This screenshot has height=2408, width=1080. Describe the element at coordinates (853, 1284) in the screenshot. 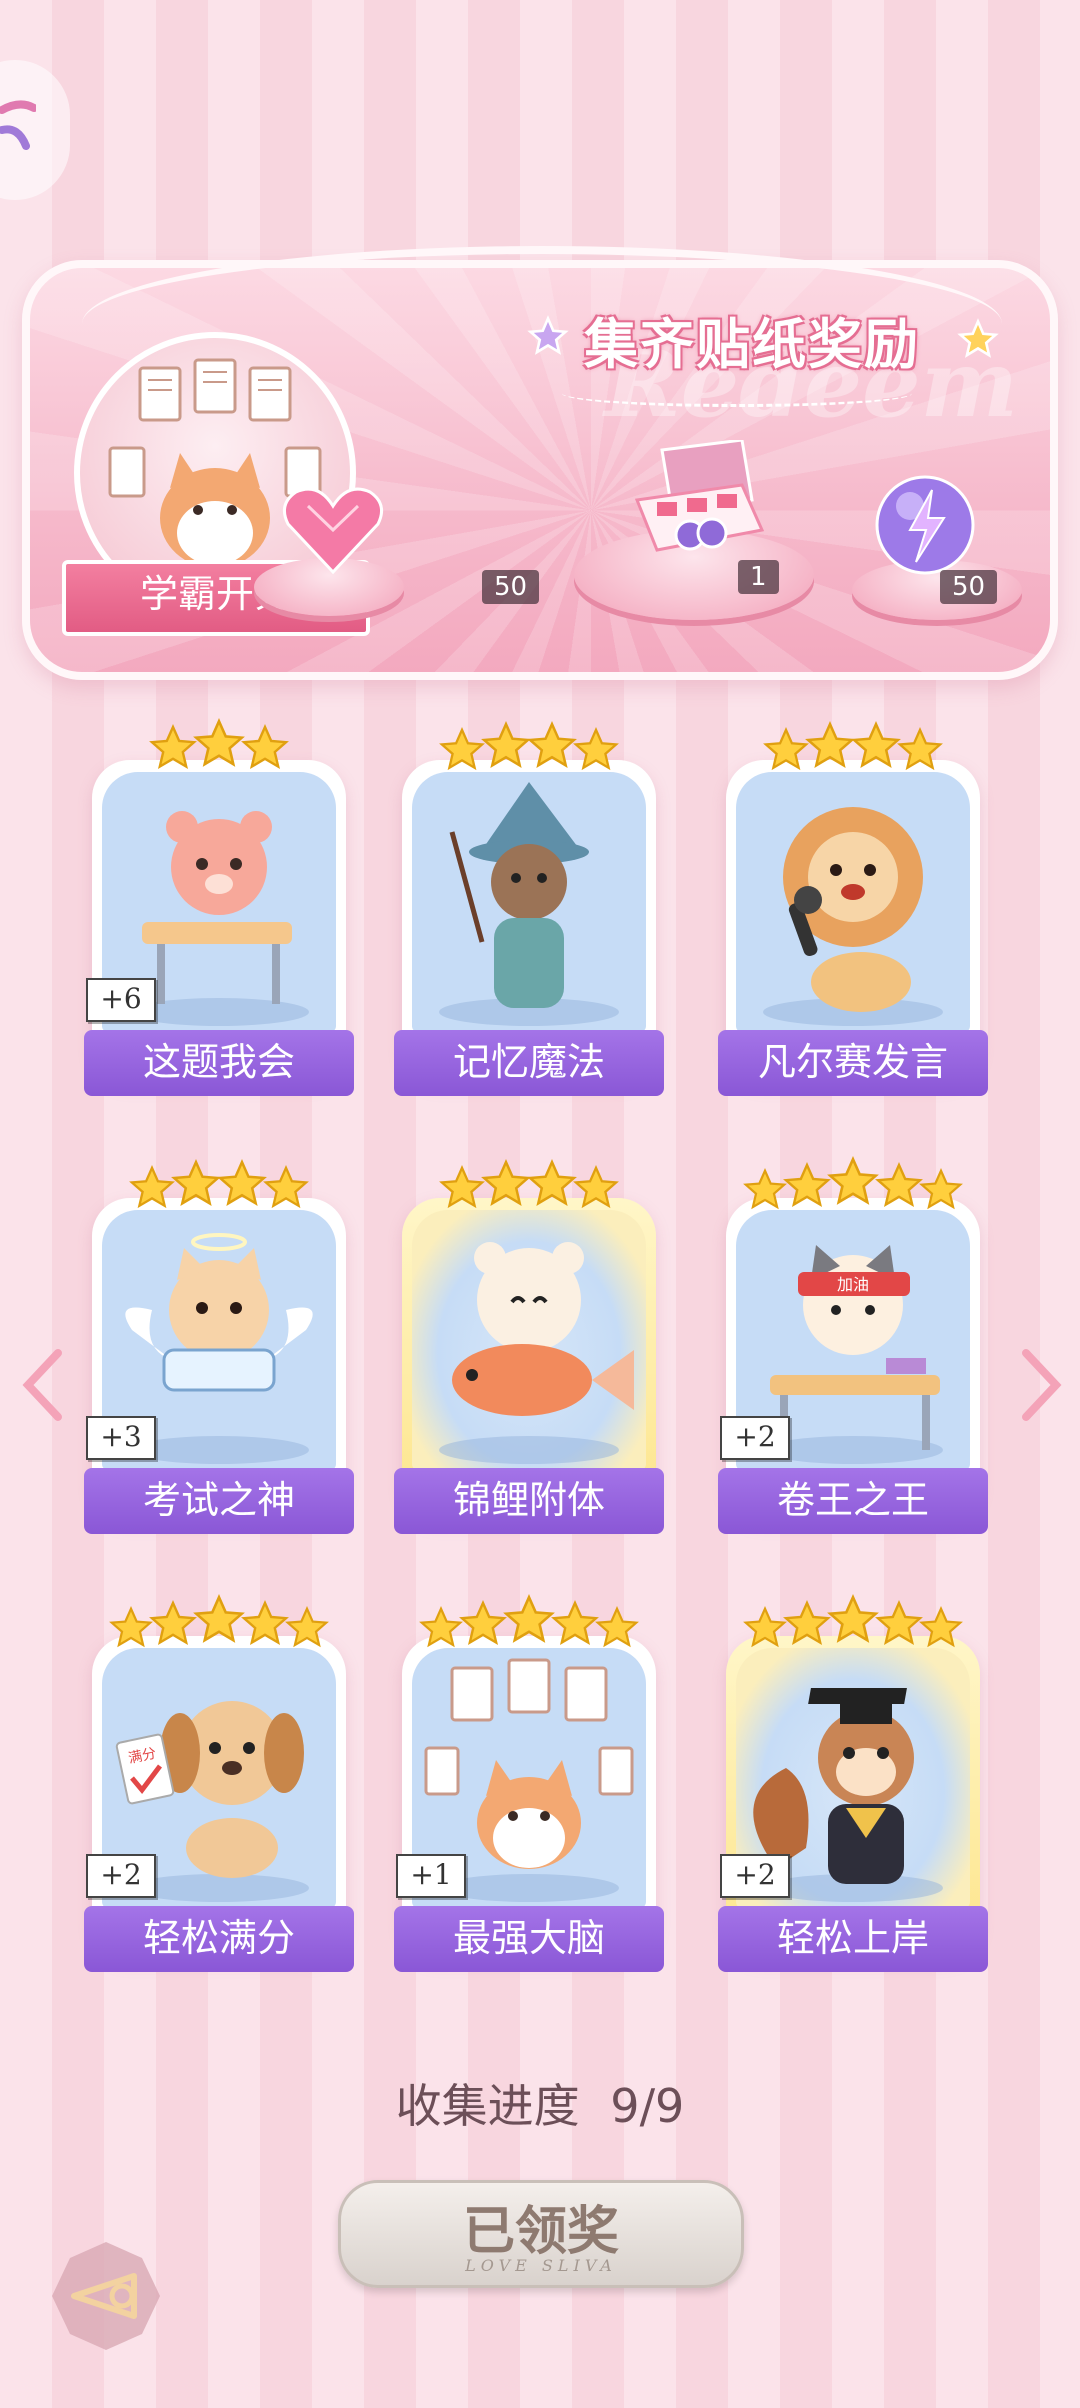

I see `headband-text: 加油` at that location.